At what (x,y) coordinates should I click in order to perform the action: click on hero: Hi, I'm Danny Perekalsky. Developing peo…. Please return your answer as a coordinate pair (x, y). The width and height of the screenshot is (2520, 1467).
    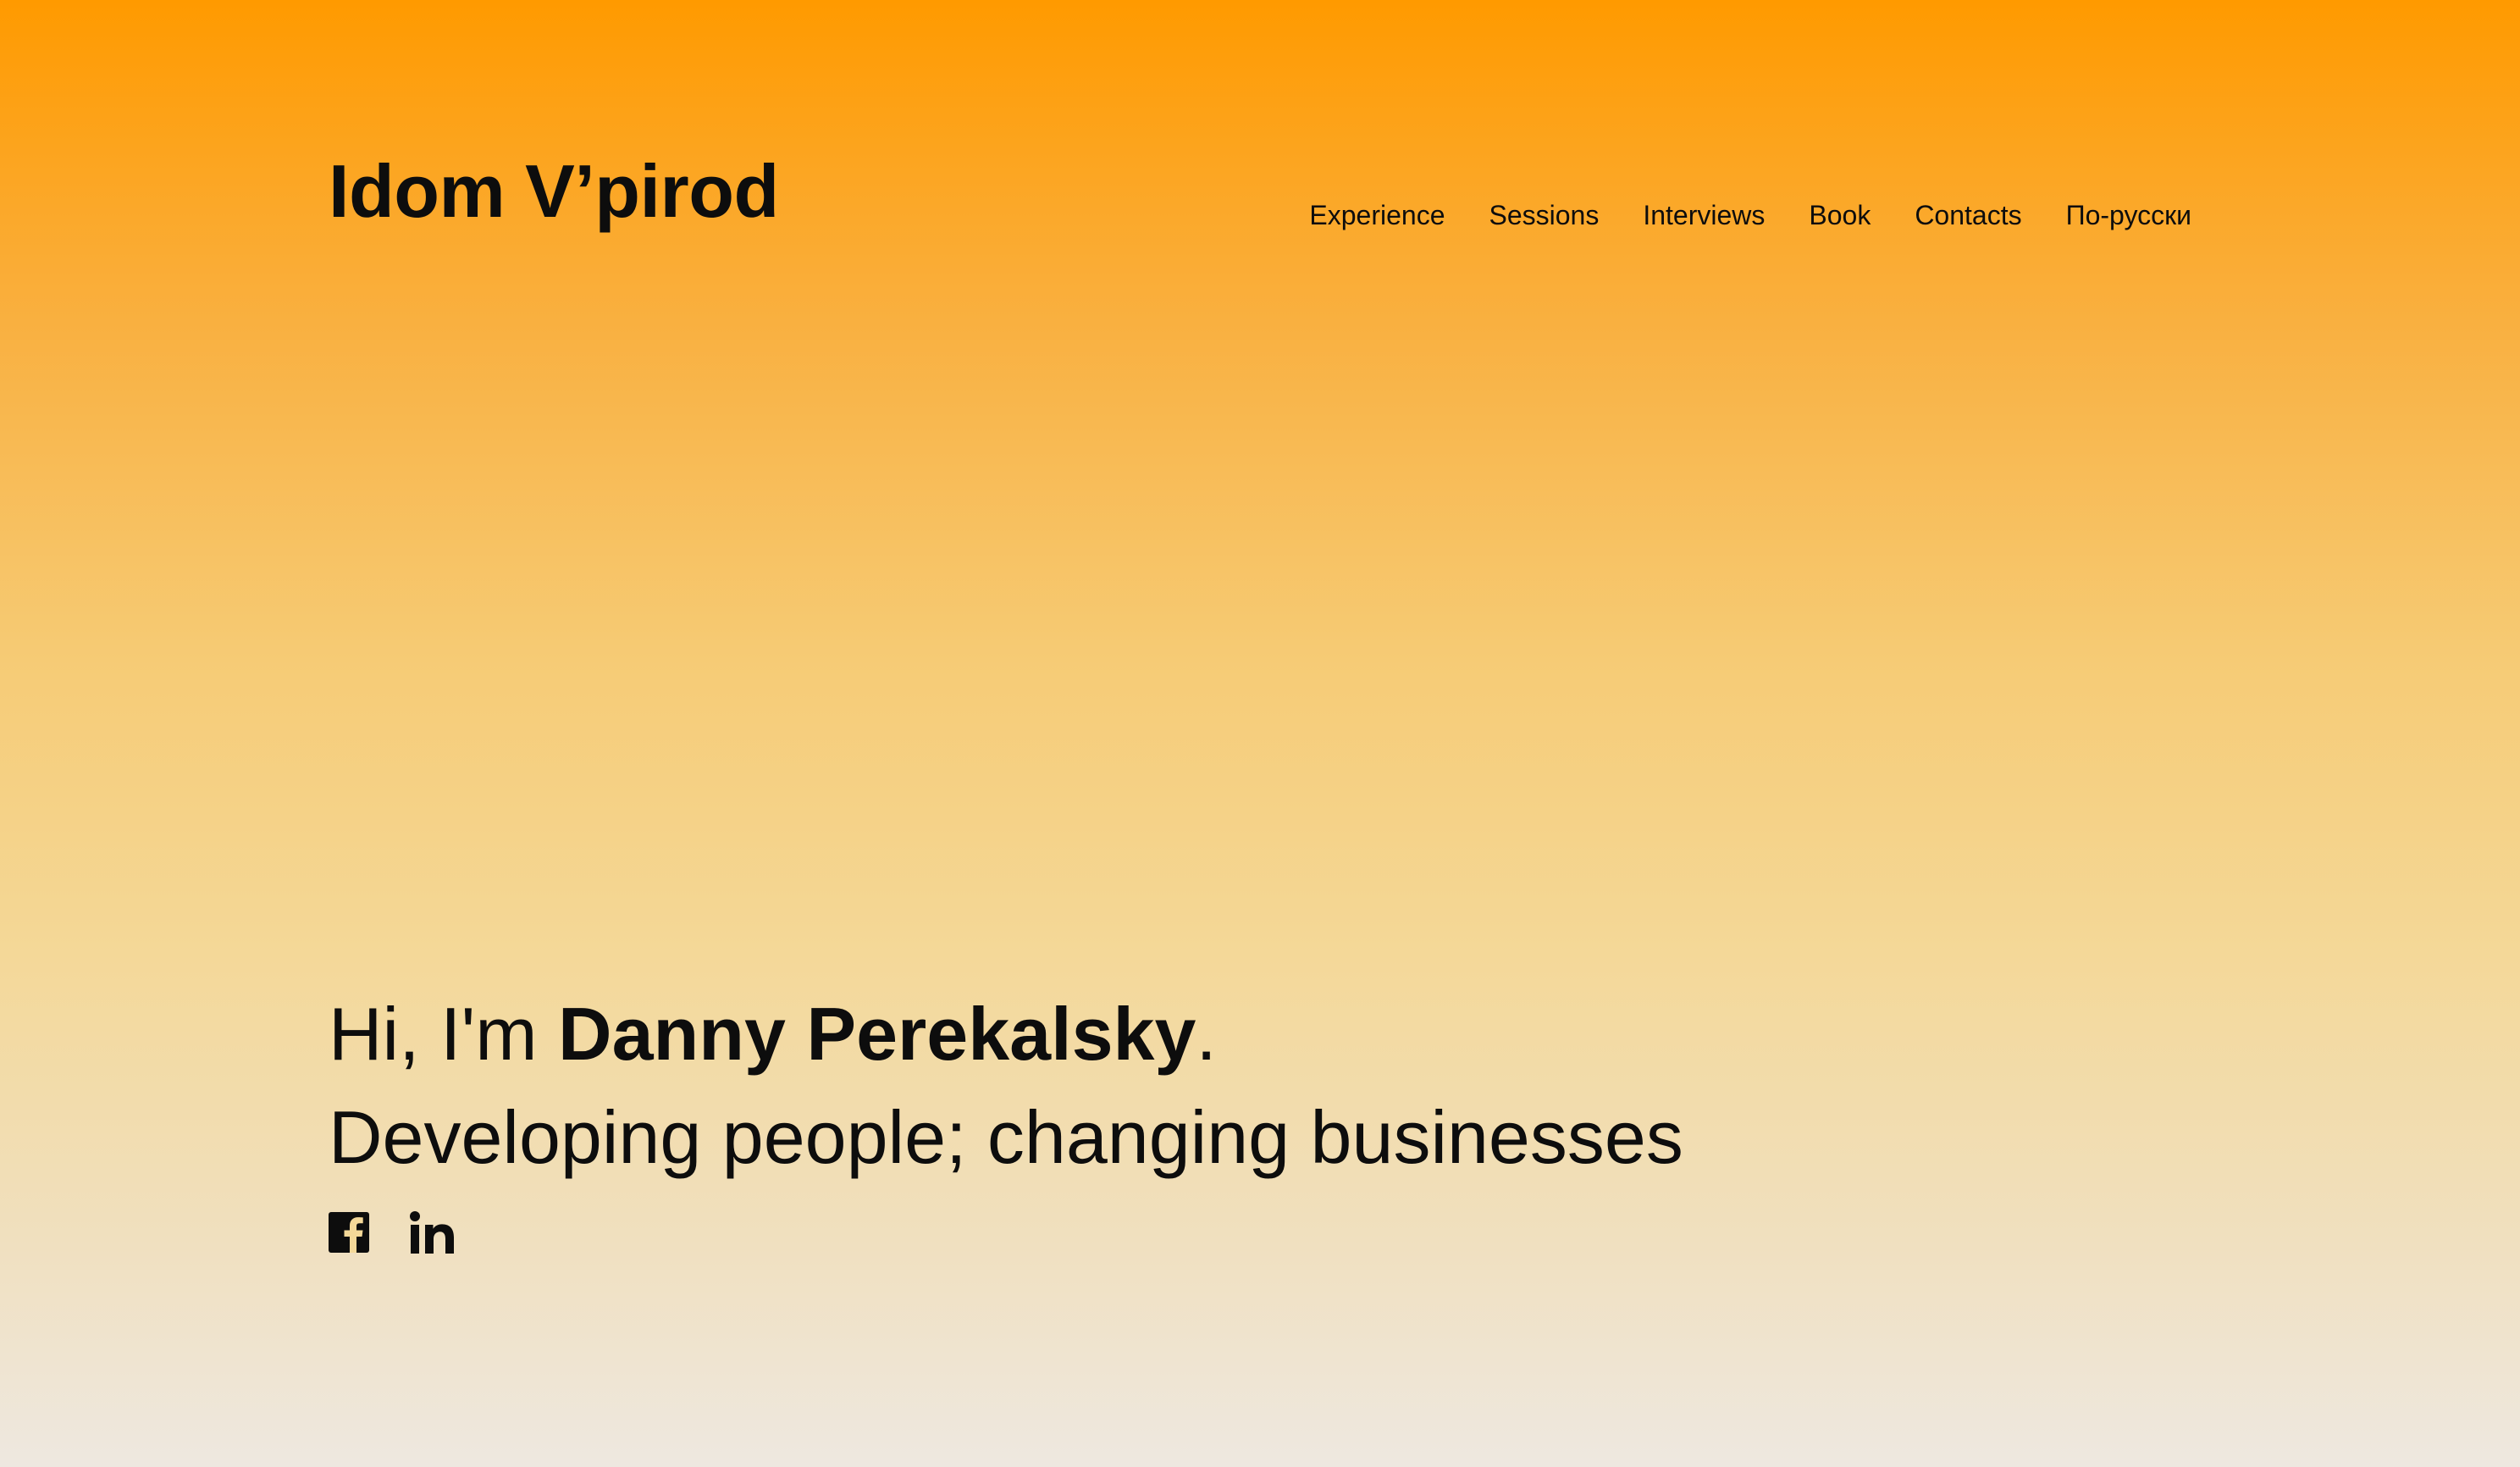
    Looking at the image, I should click on (1006, 1086).